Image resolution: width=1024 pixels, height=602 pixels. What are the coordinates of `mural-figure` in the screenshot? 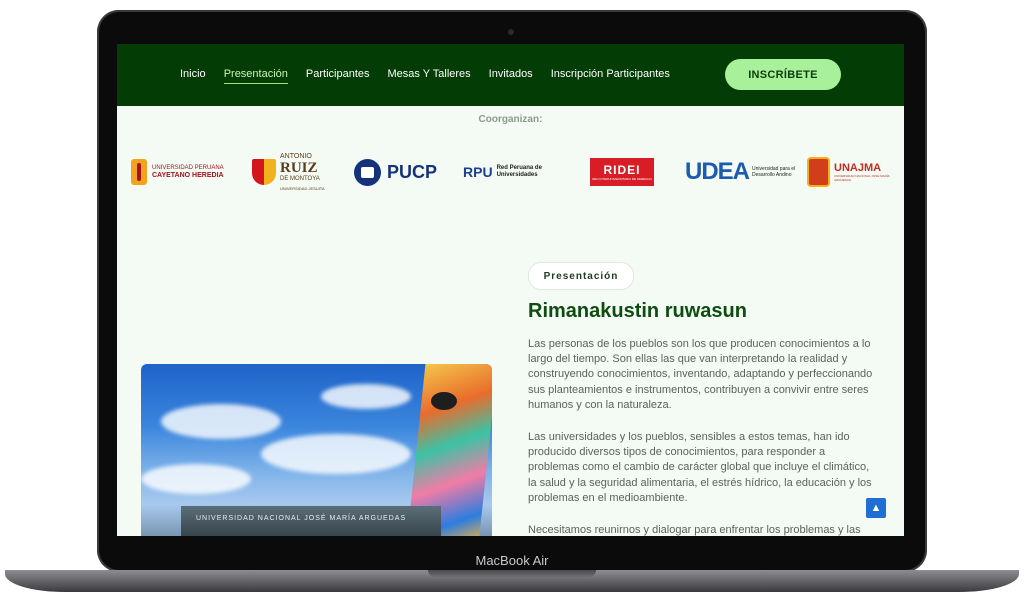 It's located at (444, 401).